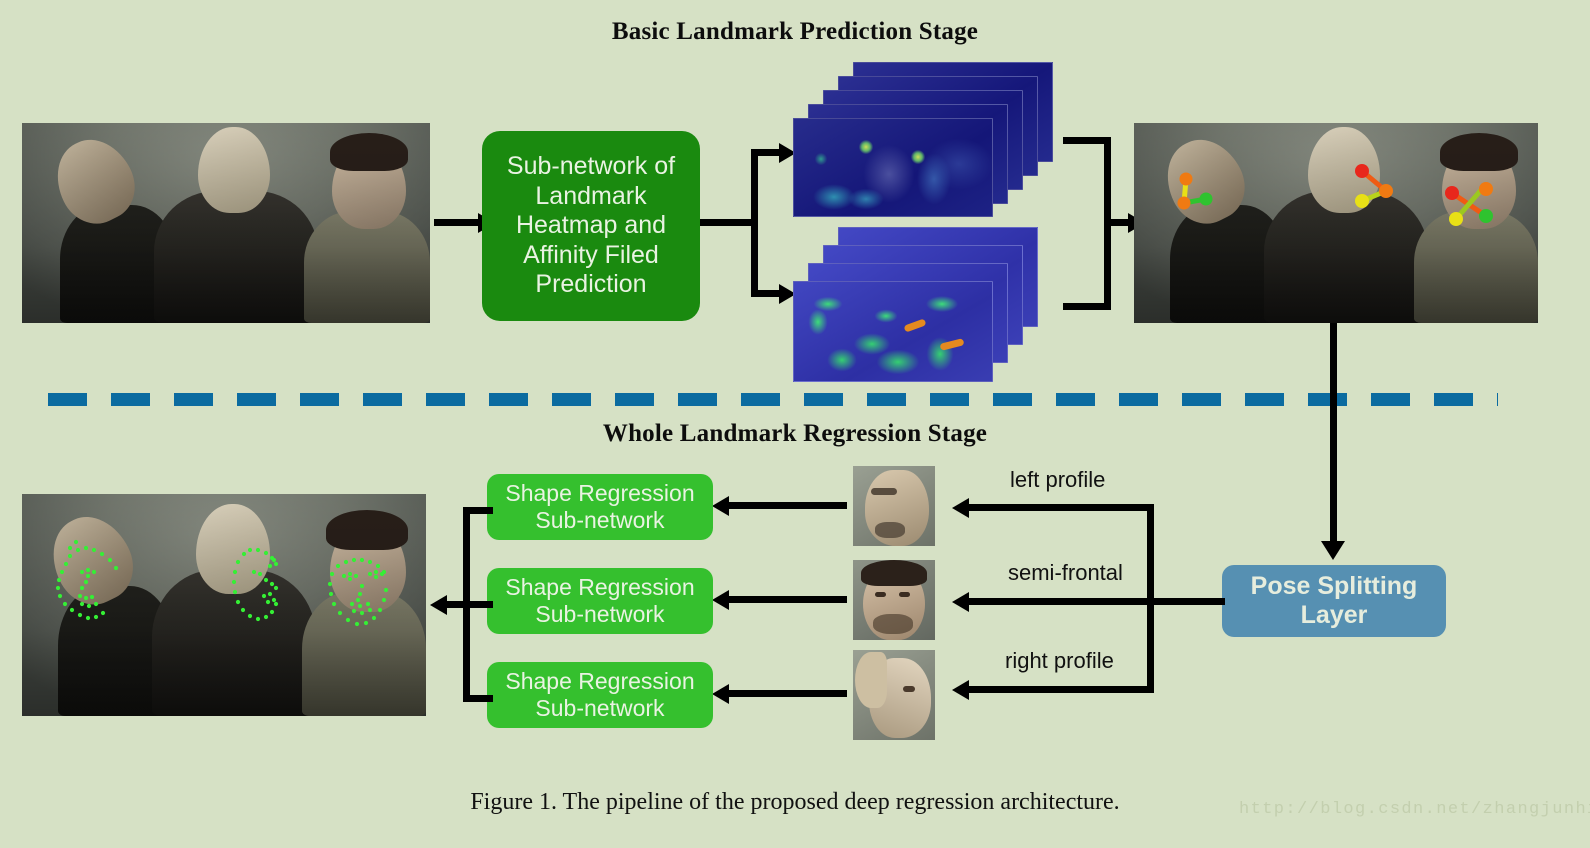 This screenshot has height=848, width=1590. I want to click on final-result-photo, so click(224, 605).